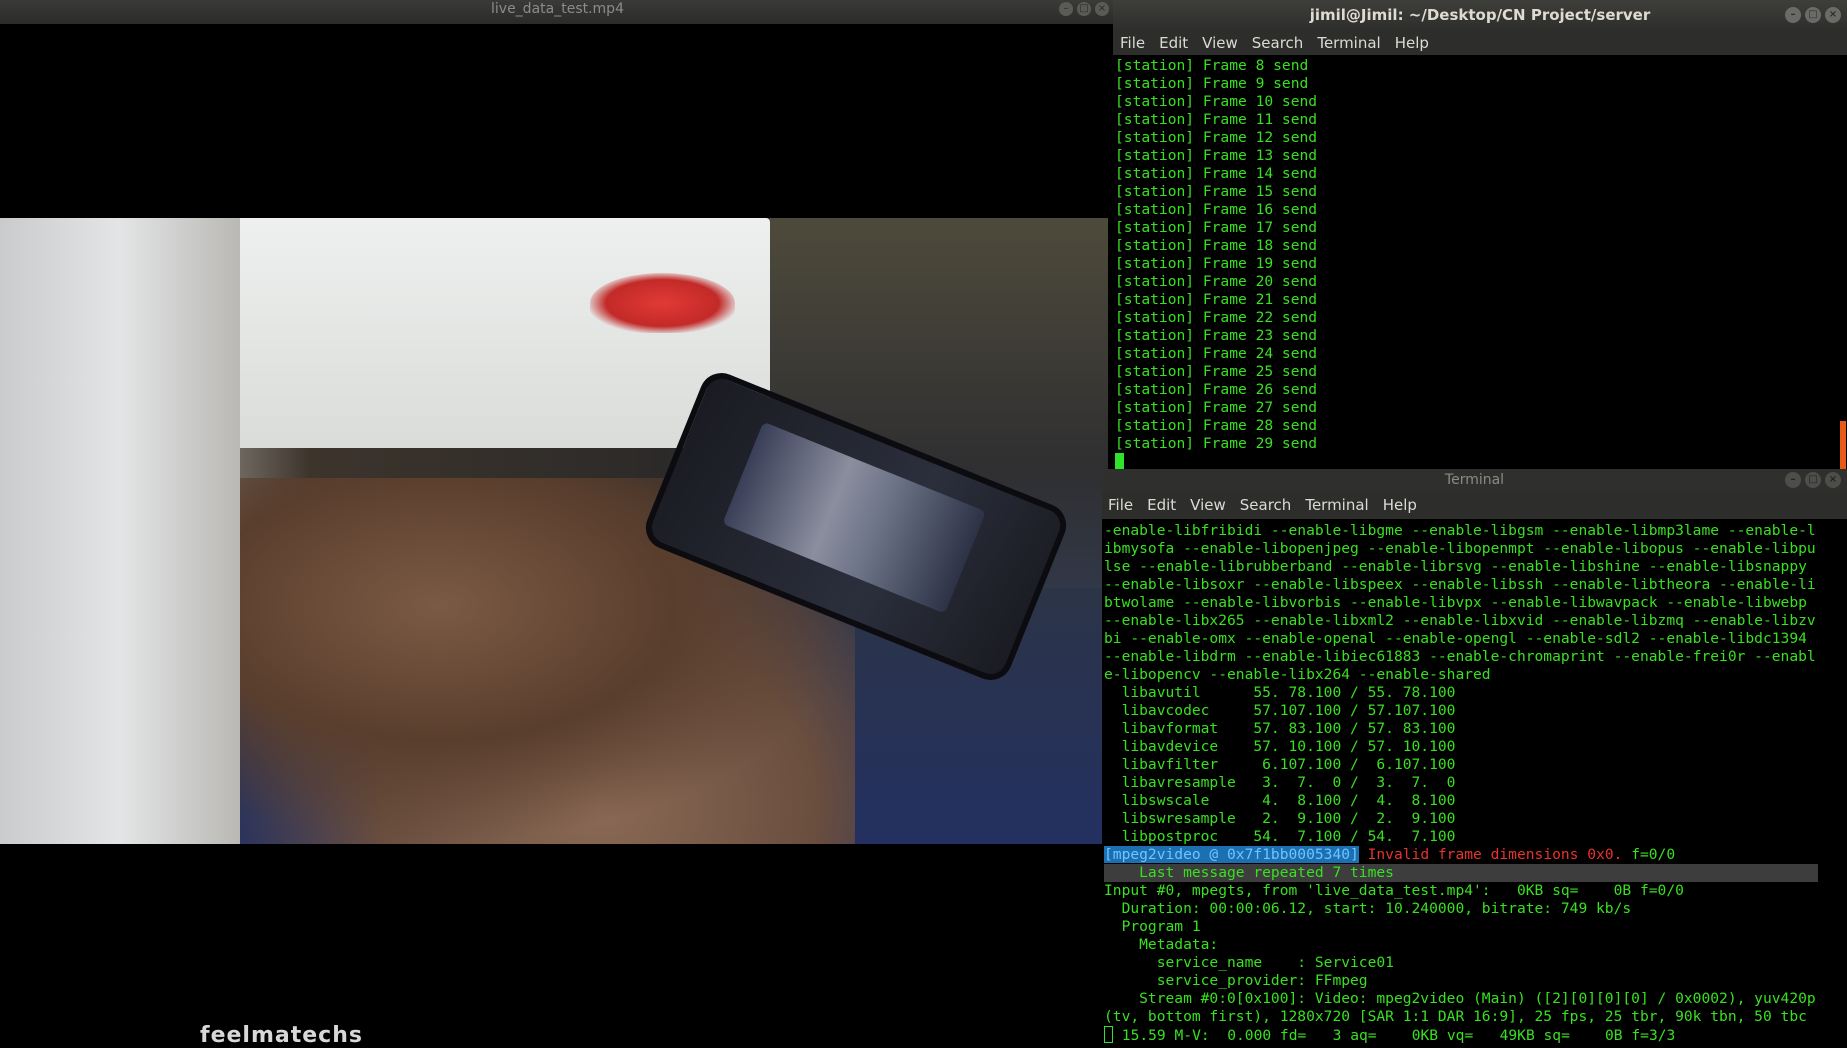 Image resolution: width=1847 pixels, height=1048 pixels. I want to click on info-line: Program 1, so click(1152, 926).